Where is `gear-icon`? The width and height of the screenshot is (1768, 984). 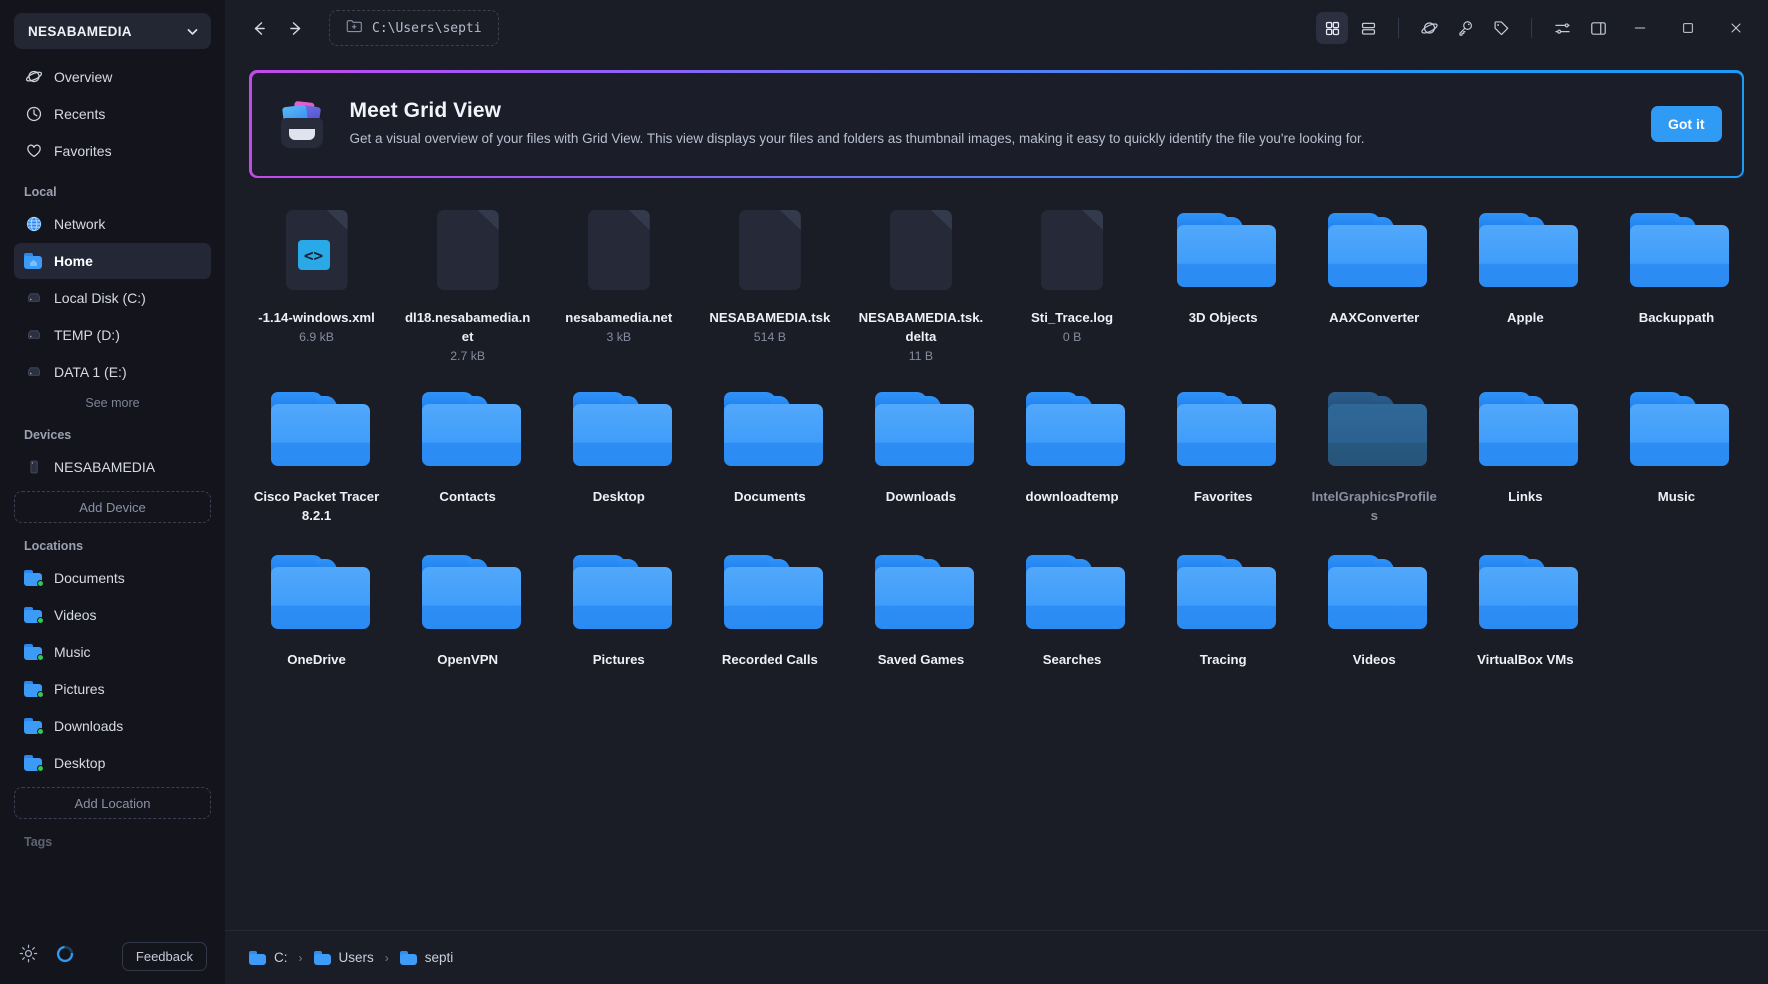
gear-icon is located at coordinates (28, 956).